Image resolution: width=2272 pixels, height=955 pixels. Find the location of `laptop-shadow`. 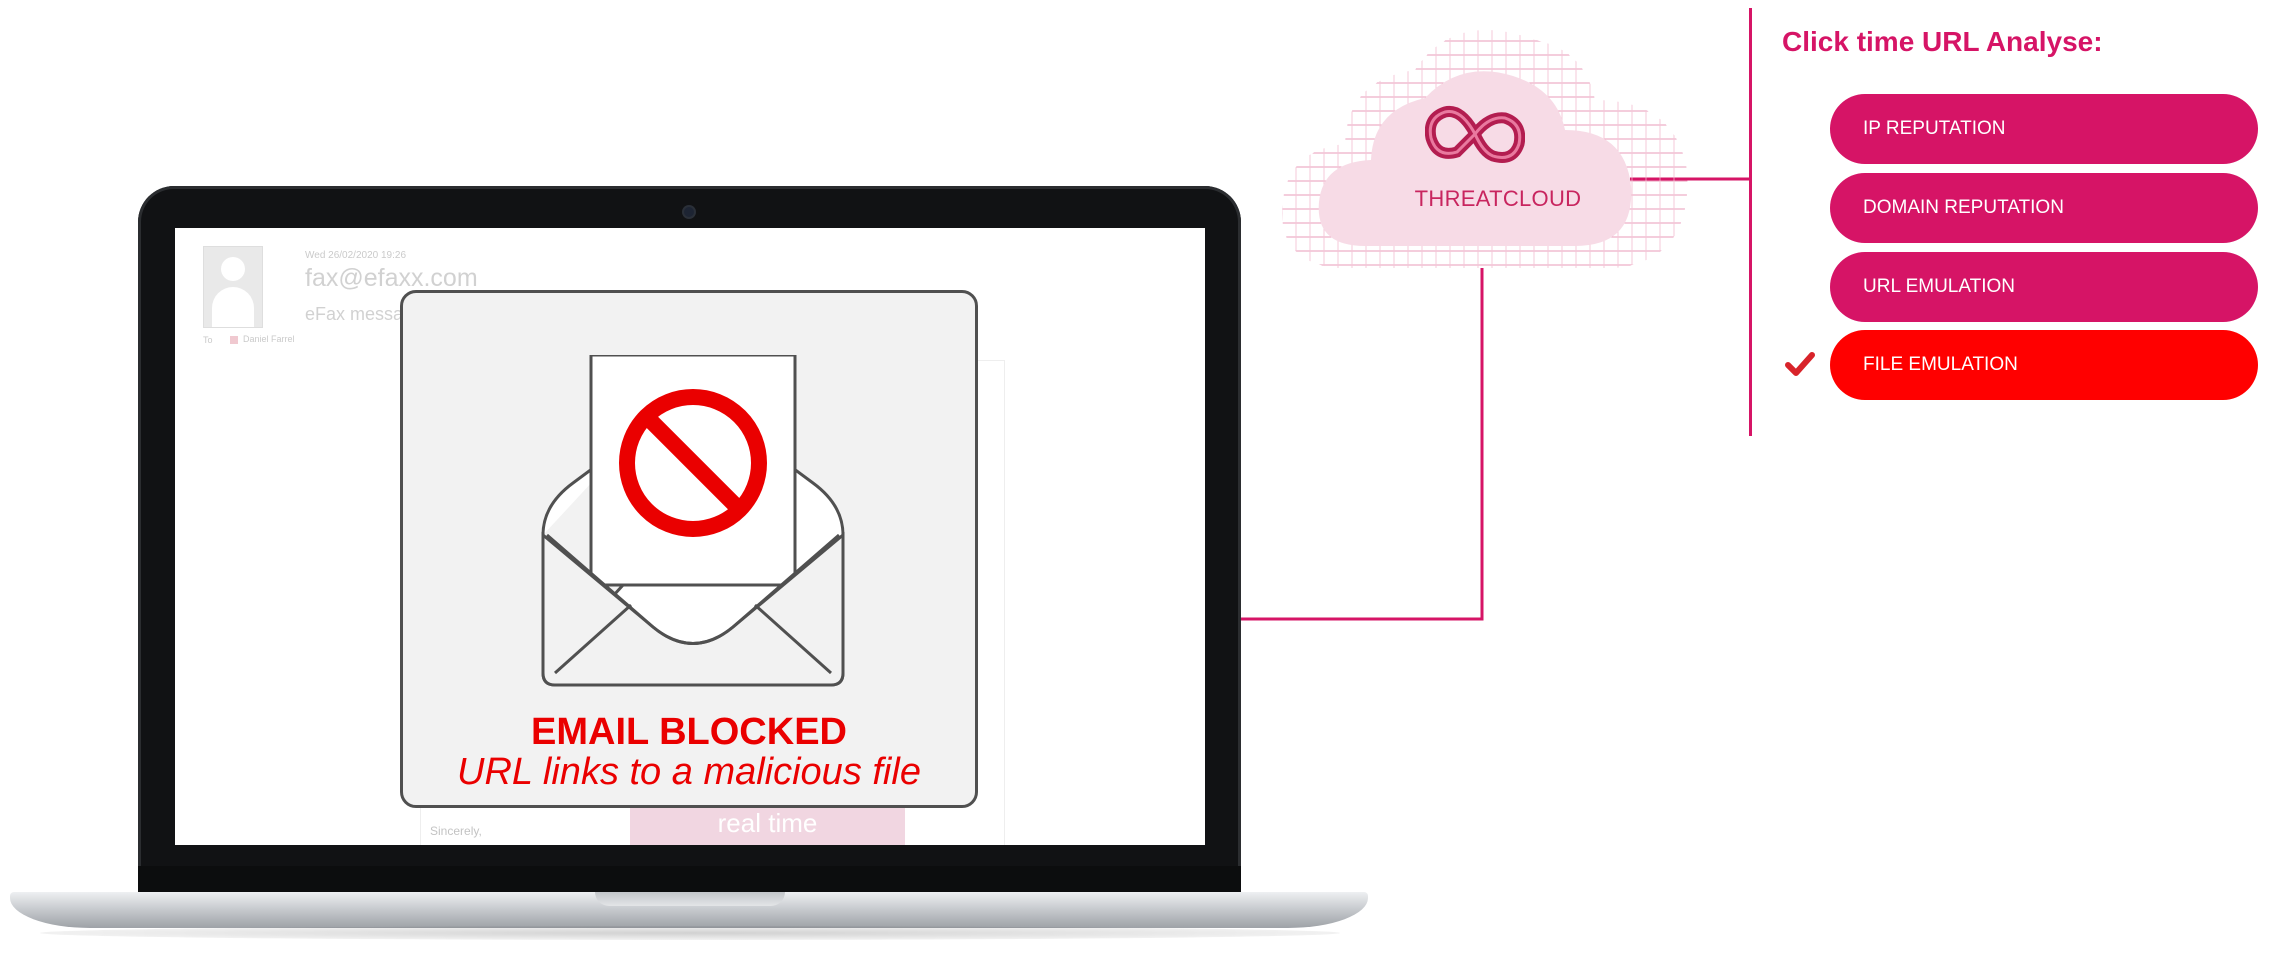

laptop-shadow is located at coordinates (690, 933).